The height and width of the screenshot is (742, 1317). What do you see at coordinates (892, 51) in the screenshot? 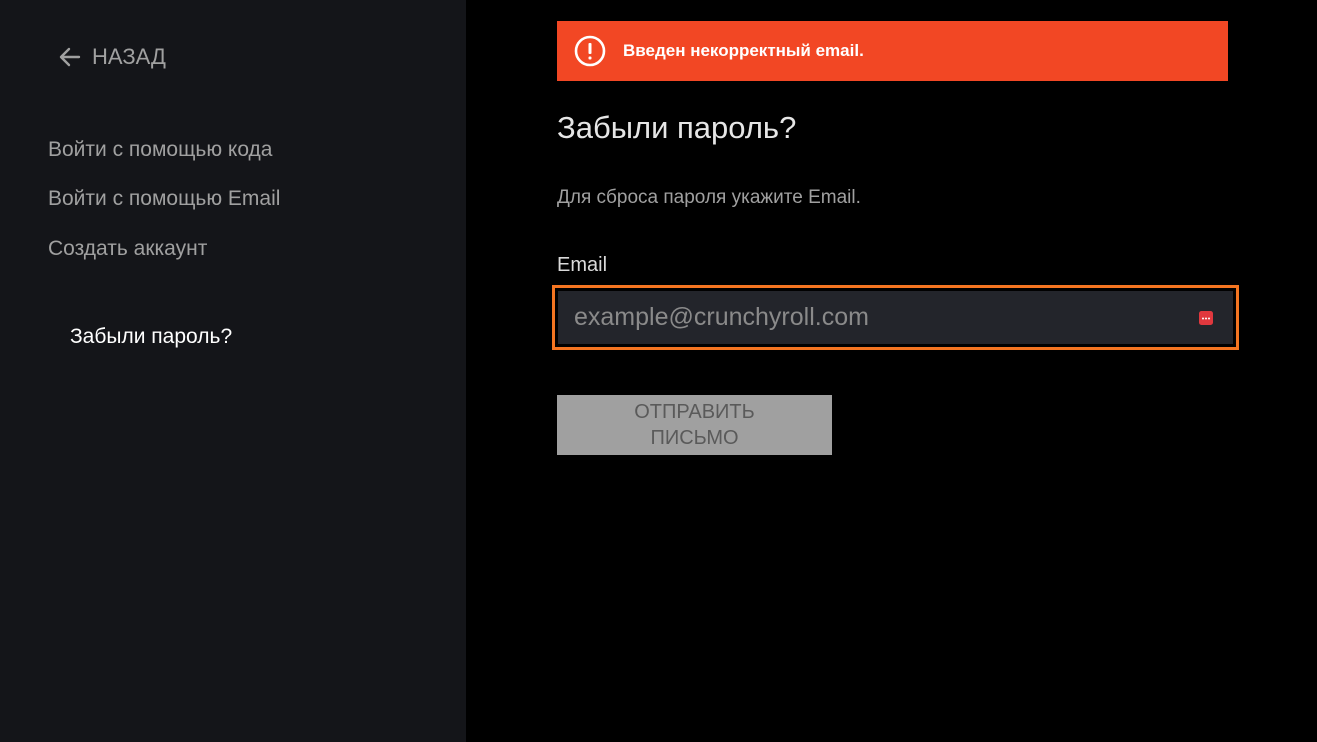
I see `error-alert: Введен некорректный email.` at bounding box center [892, 51].